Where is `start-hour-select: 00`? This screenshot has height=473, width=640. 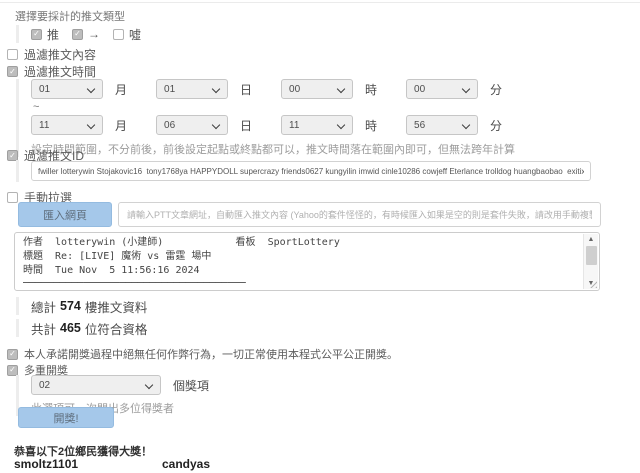
start-hour-select: 00 is located at coordinates (317, 89).